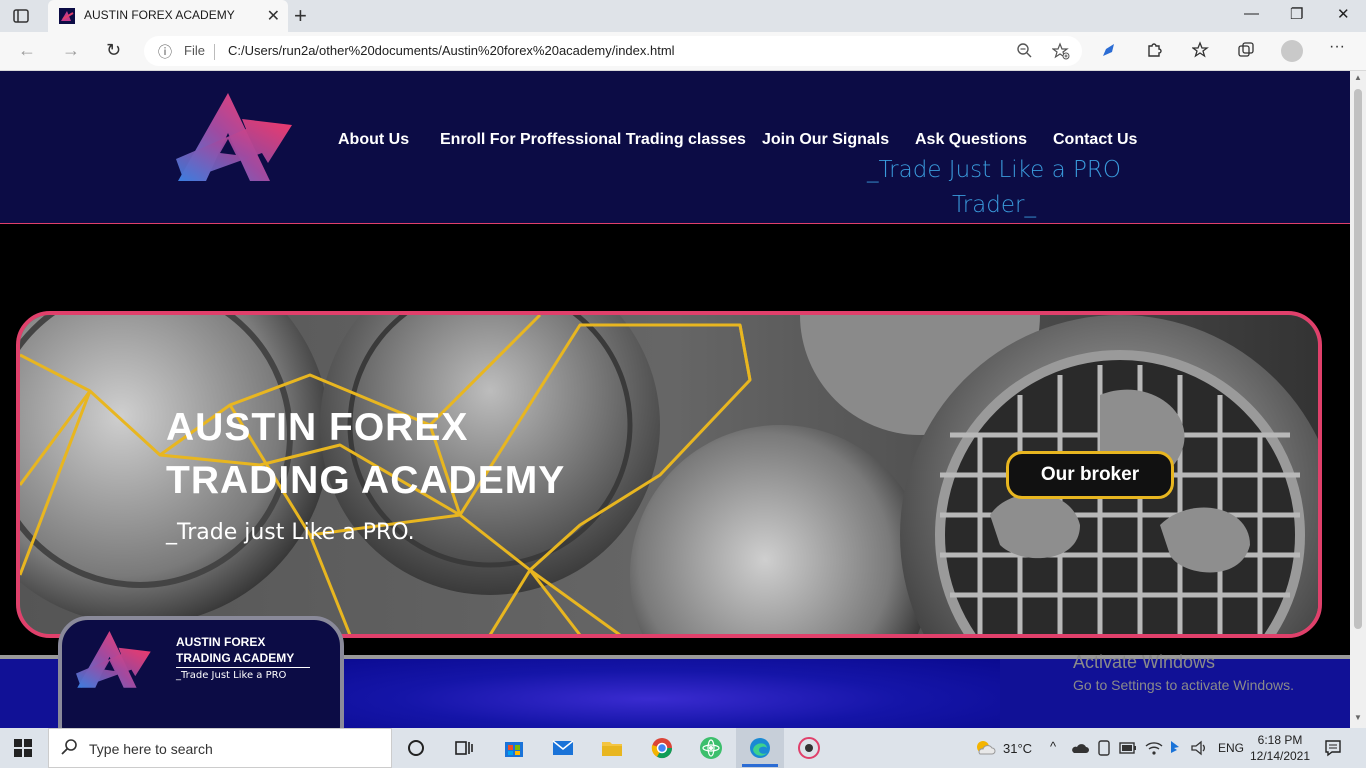 The image size is (1366, 768). What do you see at coordinates (1017, 748) in the screenshot?
I see `temperature-text: 31°C` at bounding box center [1017, 748].